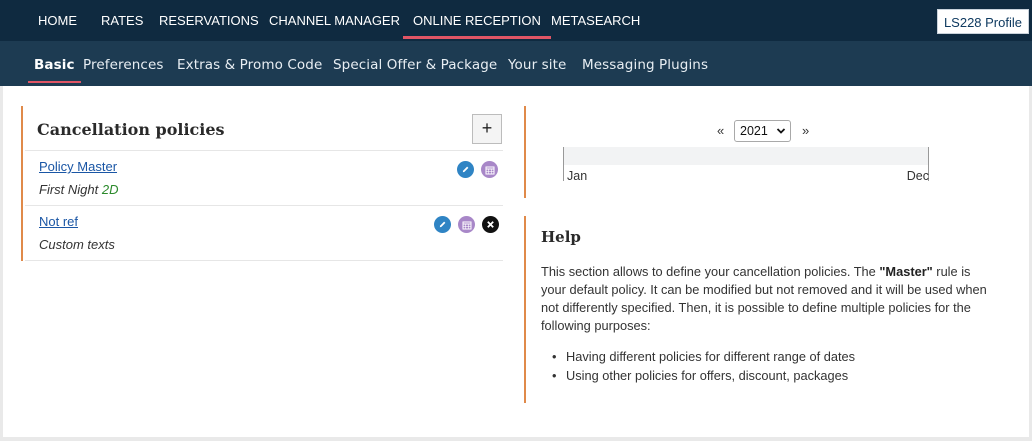 The width and height of the screenshot is (1032, 441). Describe the element at coordinates (78, 166) in the screenshot. I see `policy-link-master: Policy Master` at that location.